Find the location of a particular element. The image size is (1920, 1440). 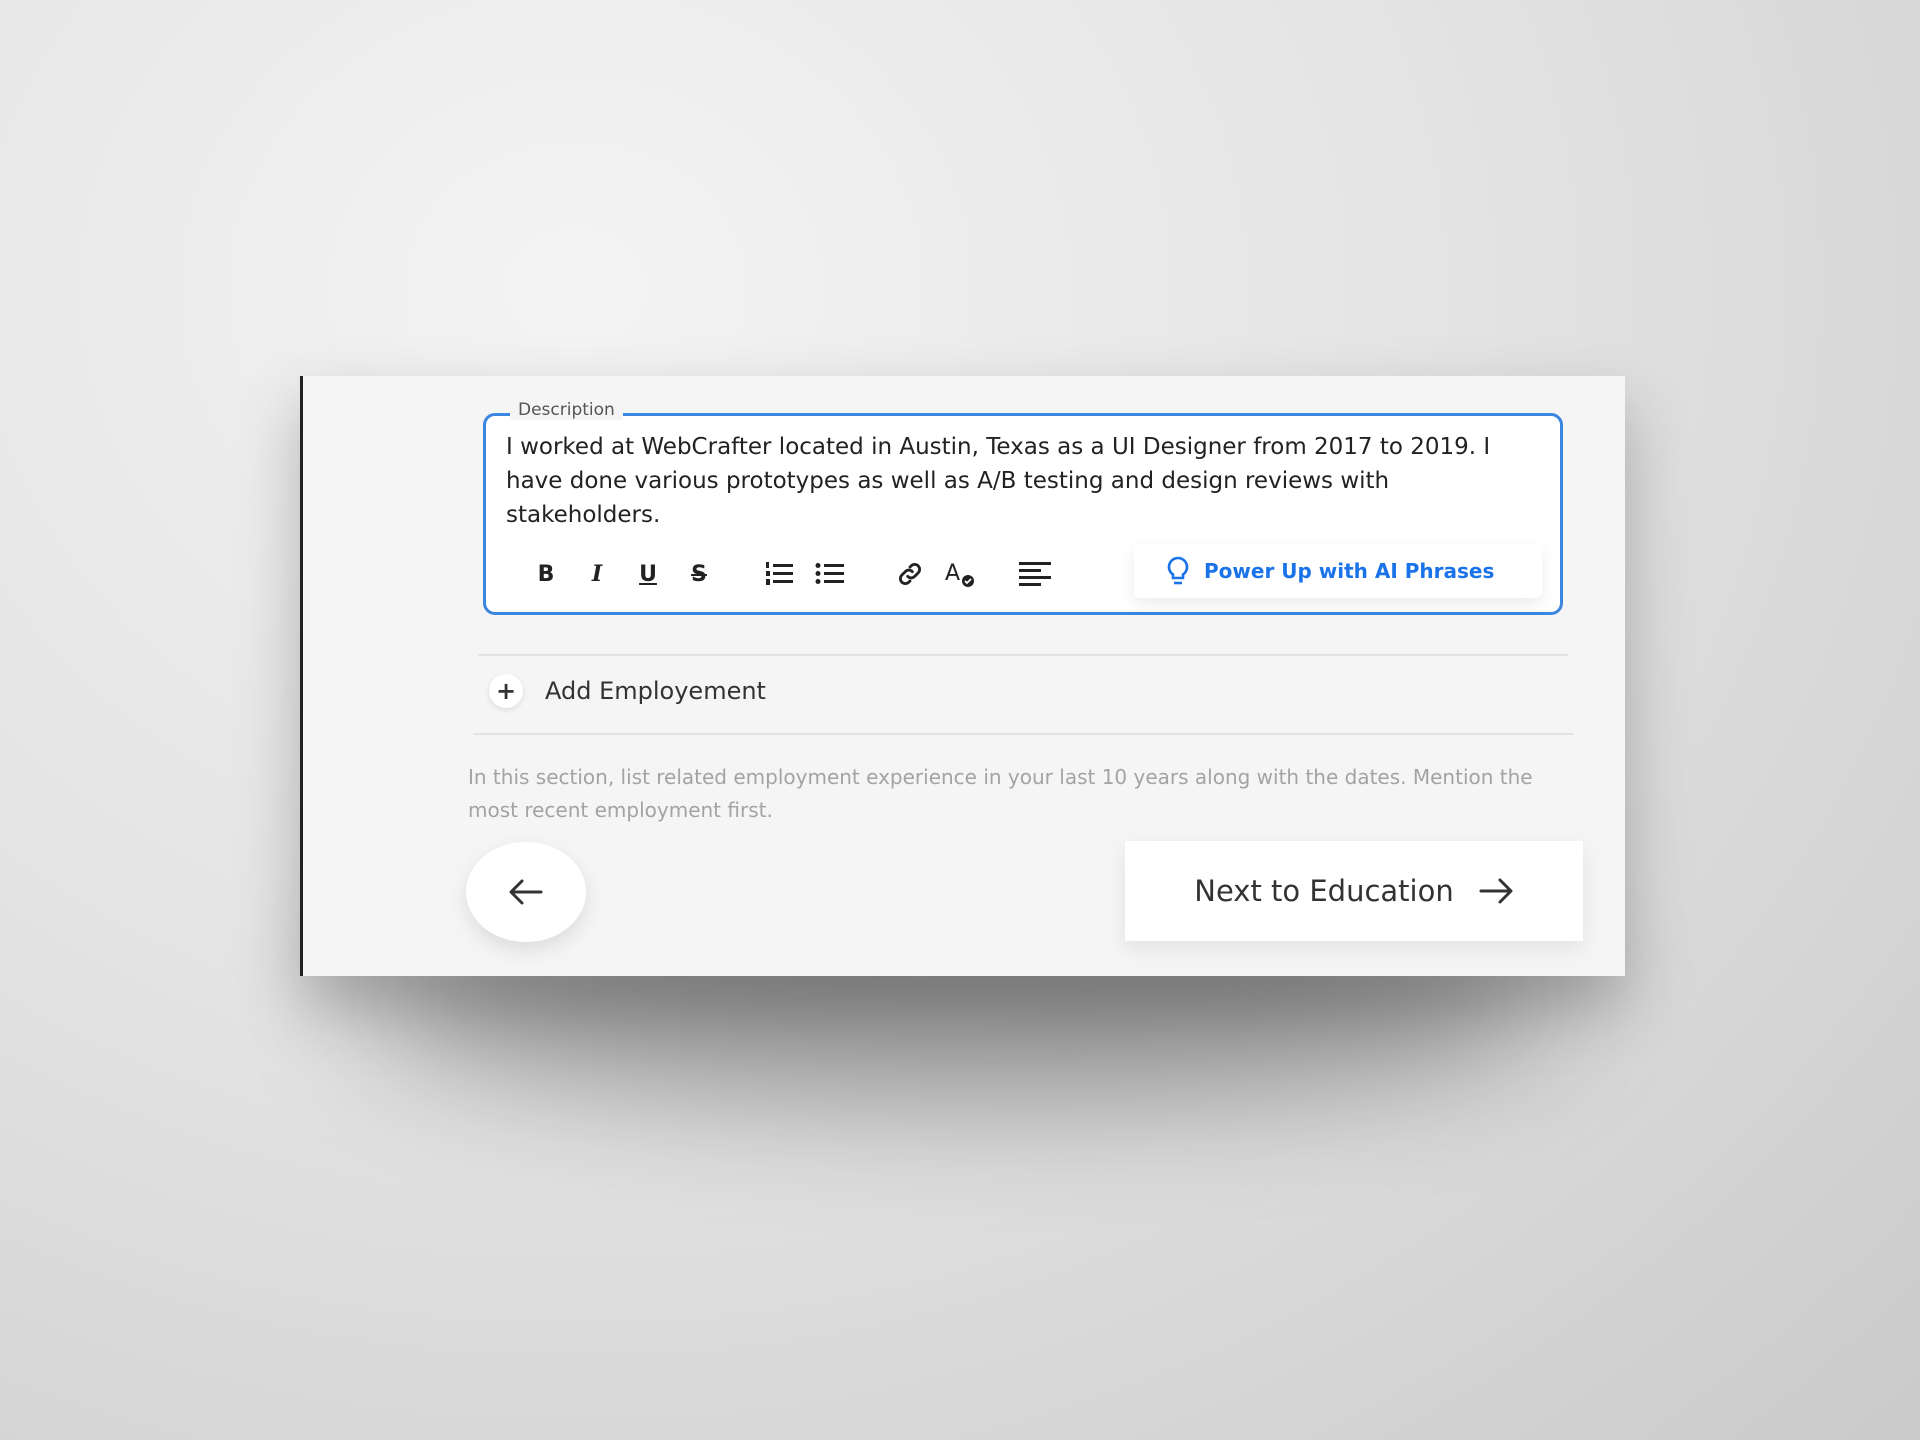

bold-icon: B is located at coordinates (546, 574).